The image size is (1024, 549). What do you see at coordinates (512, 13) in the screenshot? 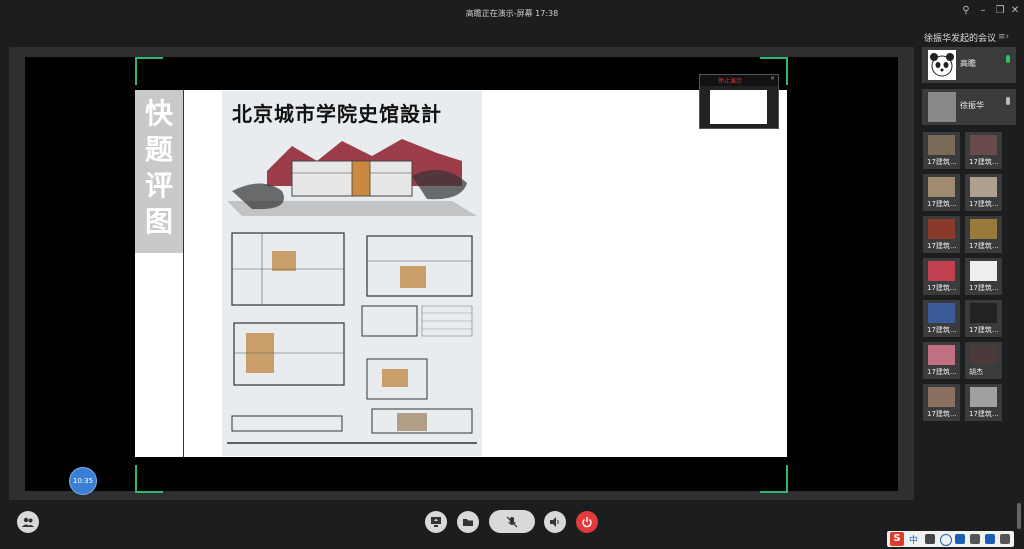
I see `window-title: 高瞻正在演示-屏幕 17:38` at bounding box center [512, 13].